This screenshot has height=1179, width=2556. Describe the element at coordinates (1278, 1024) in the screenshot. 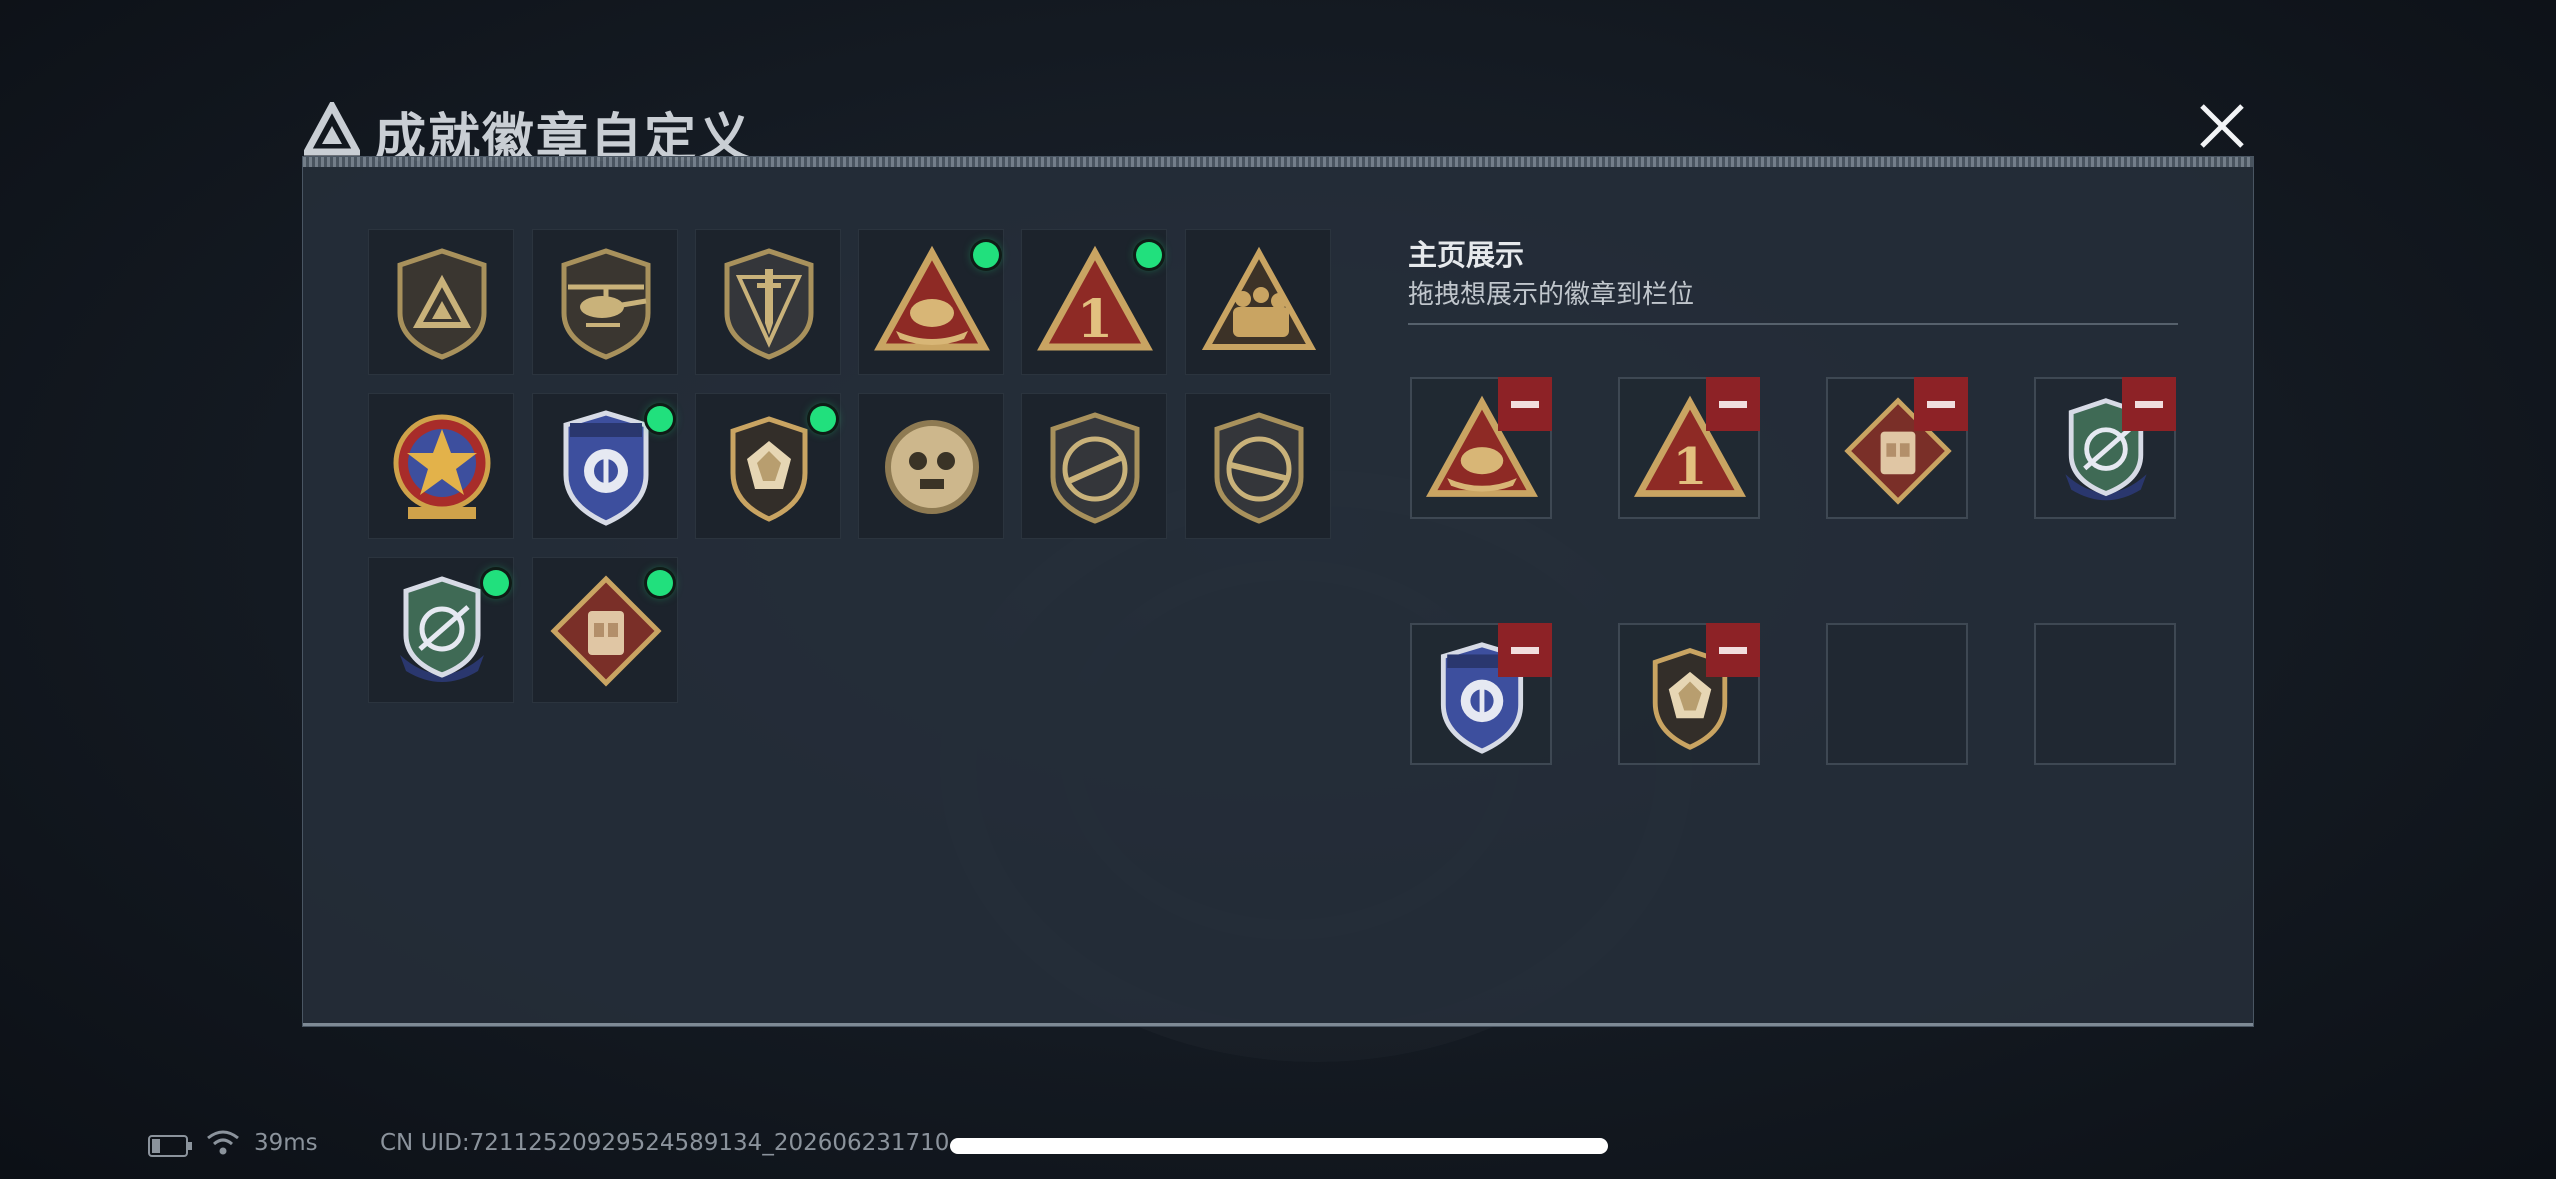

I see `panel-bottom-divider` at that location.